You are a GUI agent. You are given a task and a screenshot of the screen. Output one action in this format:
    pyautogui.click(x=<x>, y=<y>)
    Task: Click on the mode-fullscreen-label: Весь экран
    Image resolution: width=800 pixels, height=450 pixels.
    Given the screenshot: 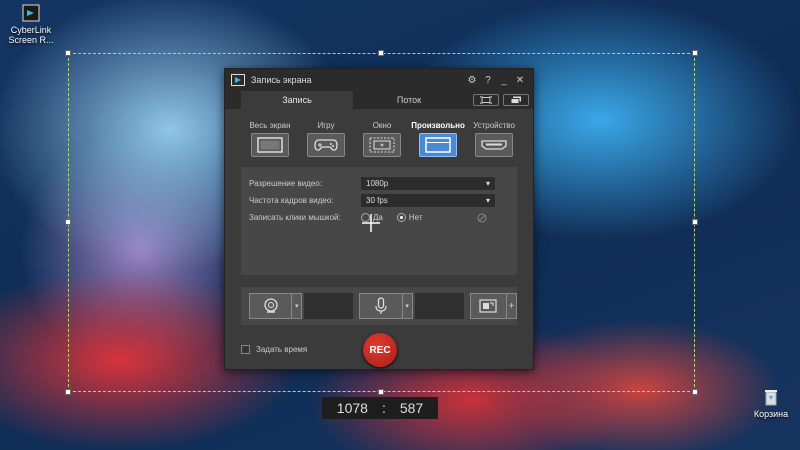 What is the action you would take?
    pyautogui.click(x=270, y=125)
    